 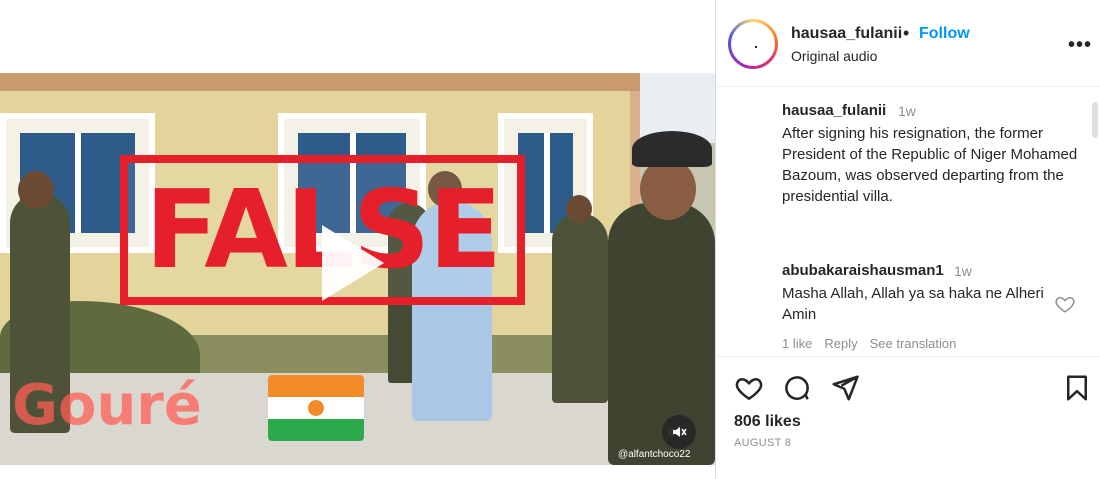 I want to click on caption-timestamp: 1w, so click(x=907, y=111).